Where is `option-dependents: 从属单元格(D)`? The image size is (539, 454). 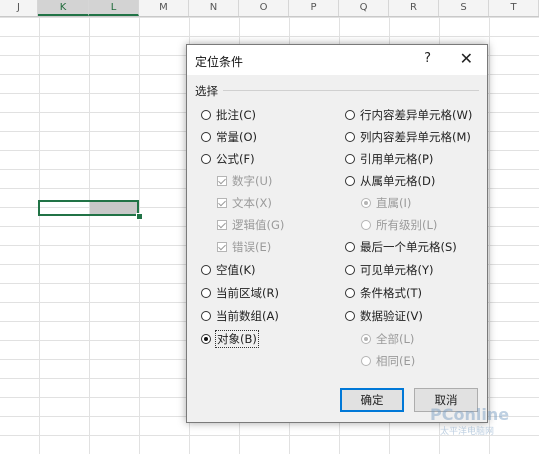
option-dependents: 从属单元格(D) is located at coordinates (390, 181).